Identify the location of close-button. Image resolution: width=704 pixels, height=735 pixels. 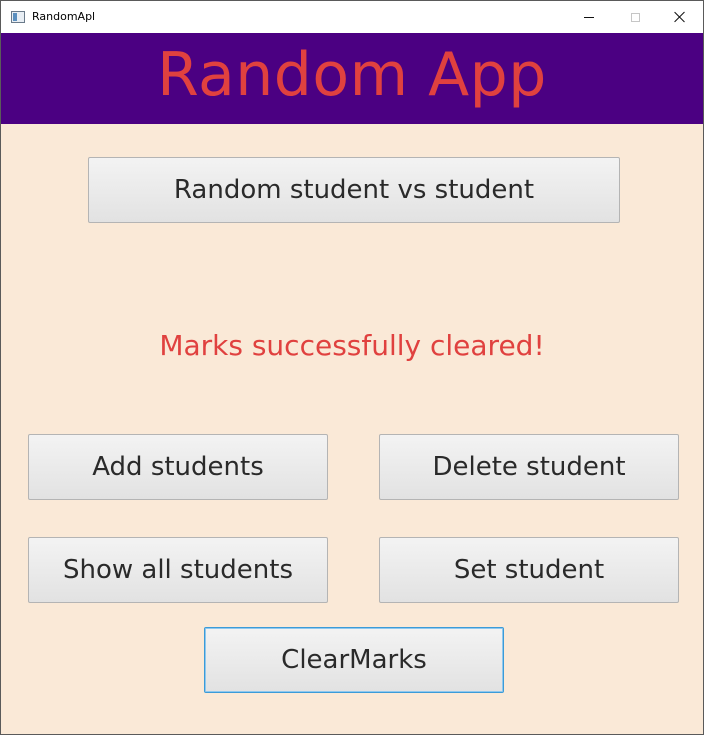
(680, 17).